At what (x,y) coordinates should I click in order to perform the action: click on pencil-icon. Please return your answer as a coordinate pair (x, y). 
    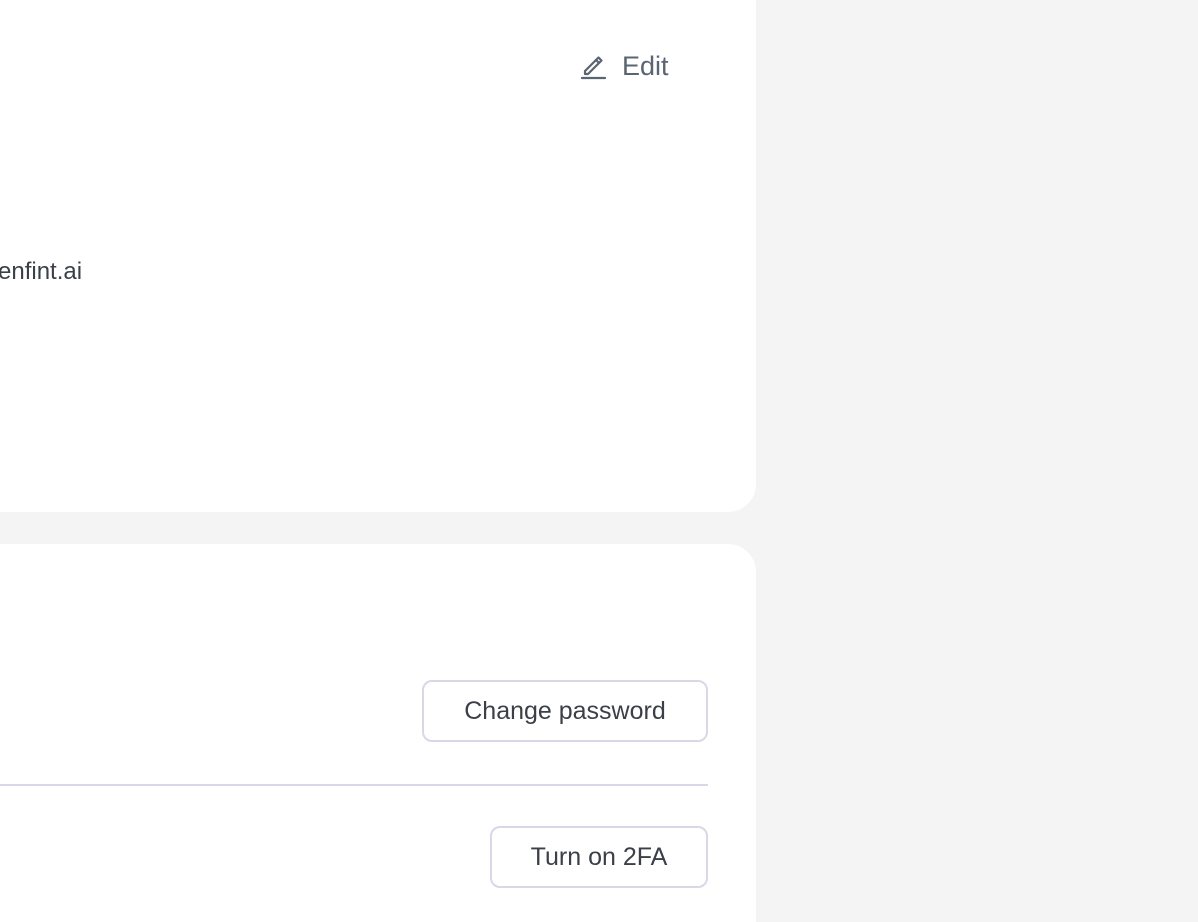
    Looking at the image, I should click on (593, 66).